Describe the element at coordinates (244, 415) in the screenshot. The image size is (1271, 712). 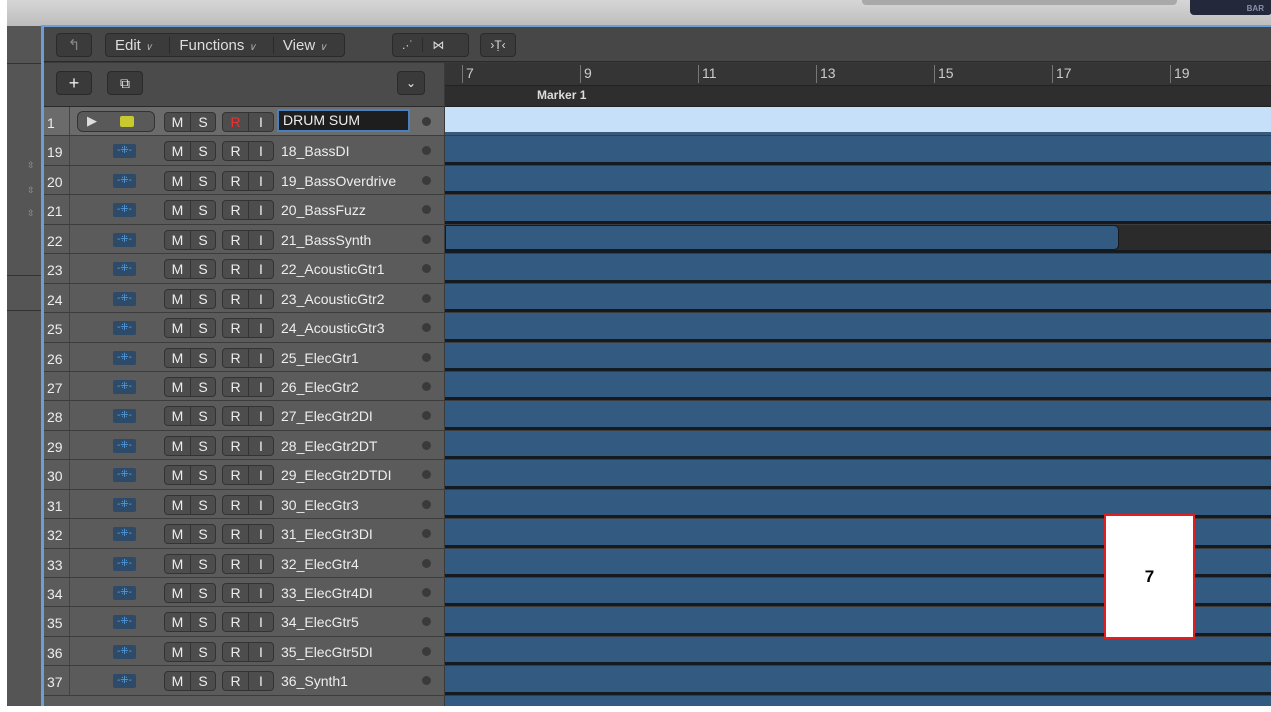
I see `track-header-cell: 28 -⁜- M S R I 27_ElecGtr2DI` at that location.